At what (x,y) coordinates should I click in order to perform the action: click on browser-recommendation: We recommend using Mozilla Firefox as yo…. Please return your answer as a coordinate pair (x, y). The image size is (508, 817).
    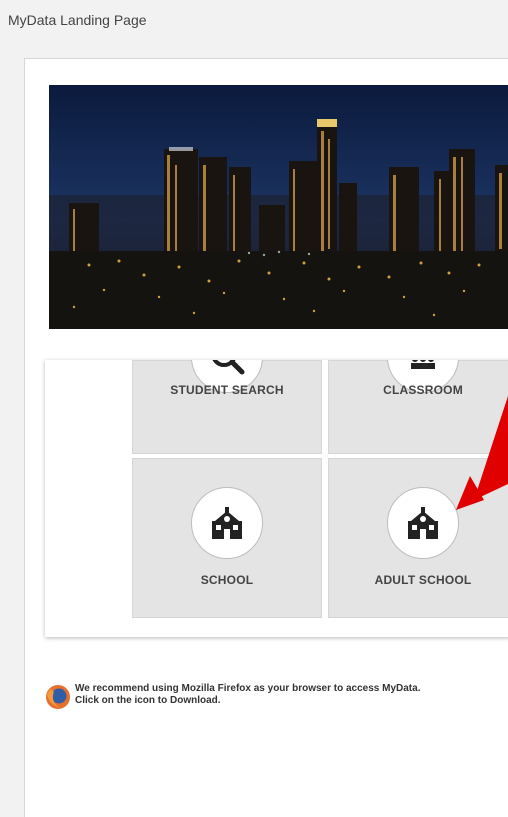
    Looking at the image, I should click on (264, 698).